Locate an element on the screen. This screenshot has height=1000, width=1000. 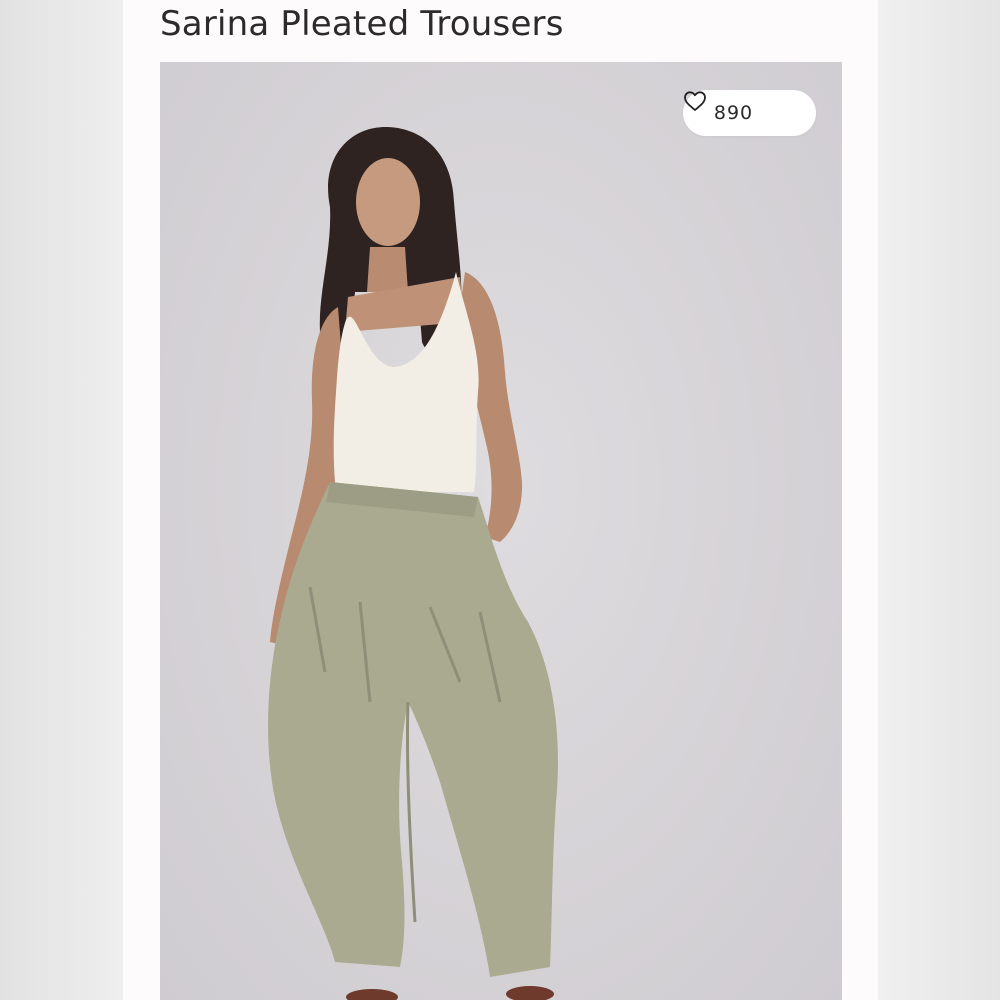
like-button: 890 is located at coordinates (749, 113).